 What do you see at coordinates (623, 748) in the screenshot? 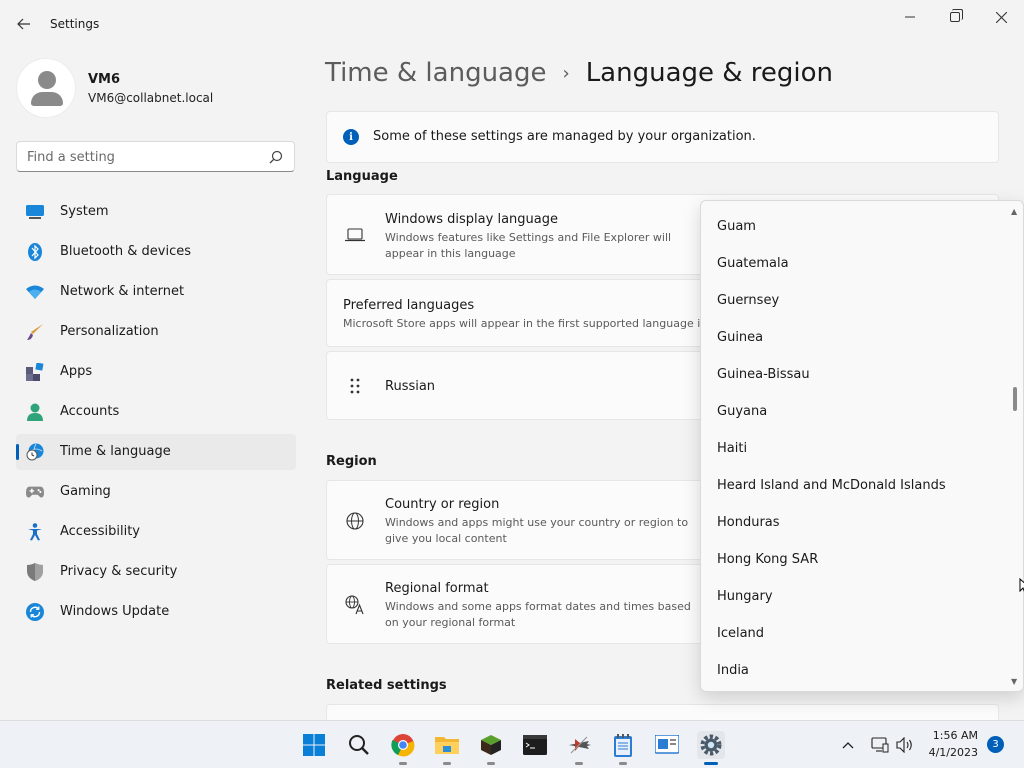
I see `taskbar-notepad` at bounding box center [623, 748].